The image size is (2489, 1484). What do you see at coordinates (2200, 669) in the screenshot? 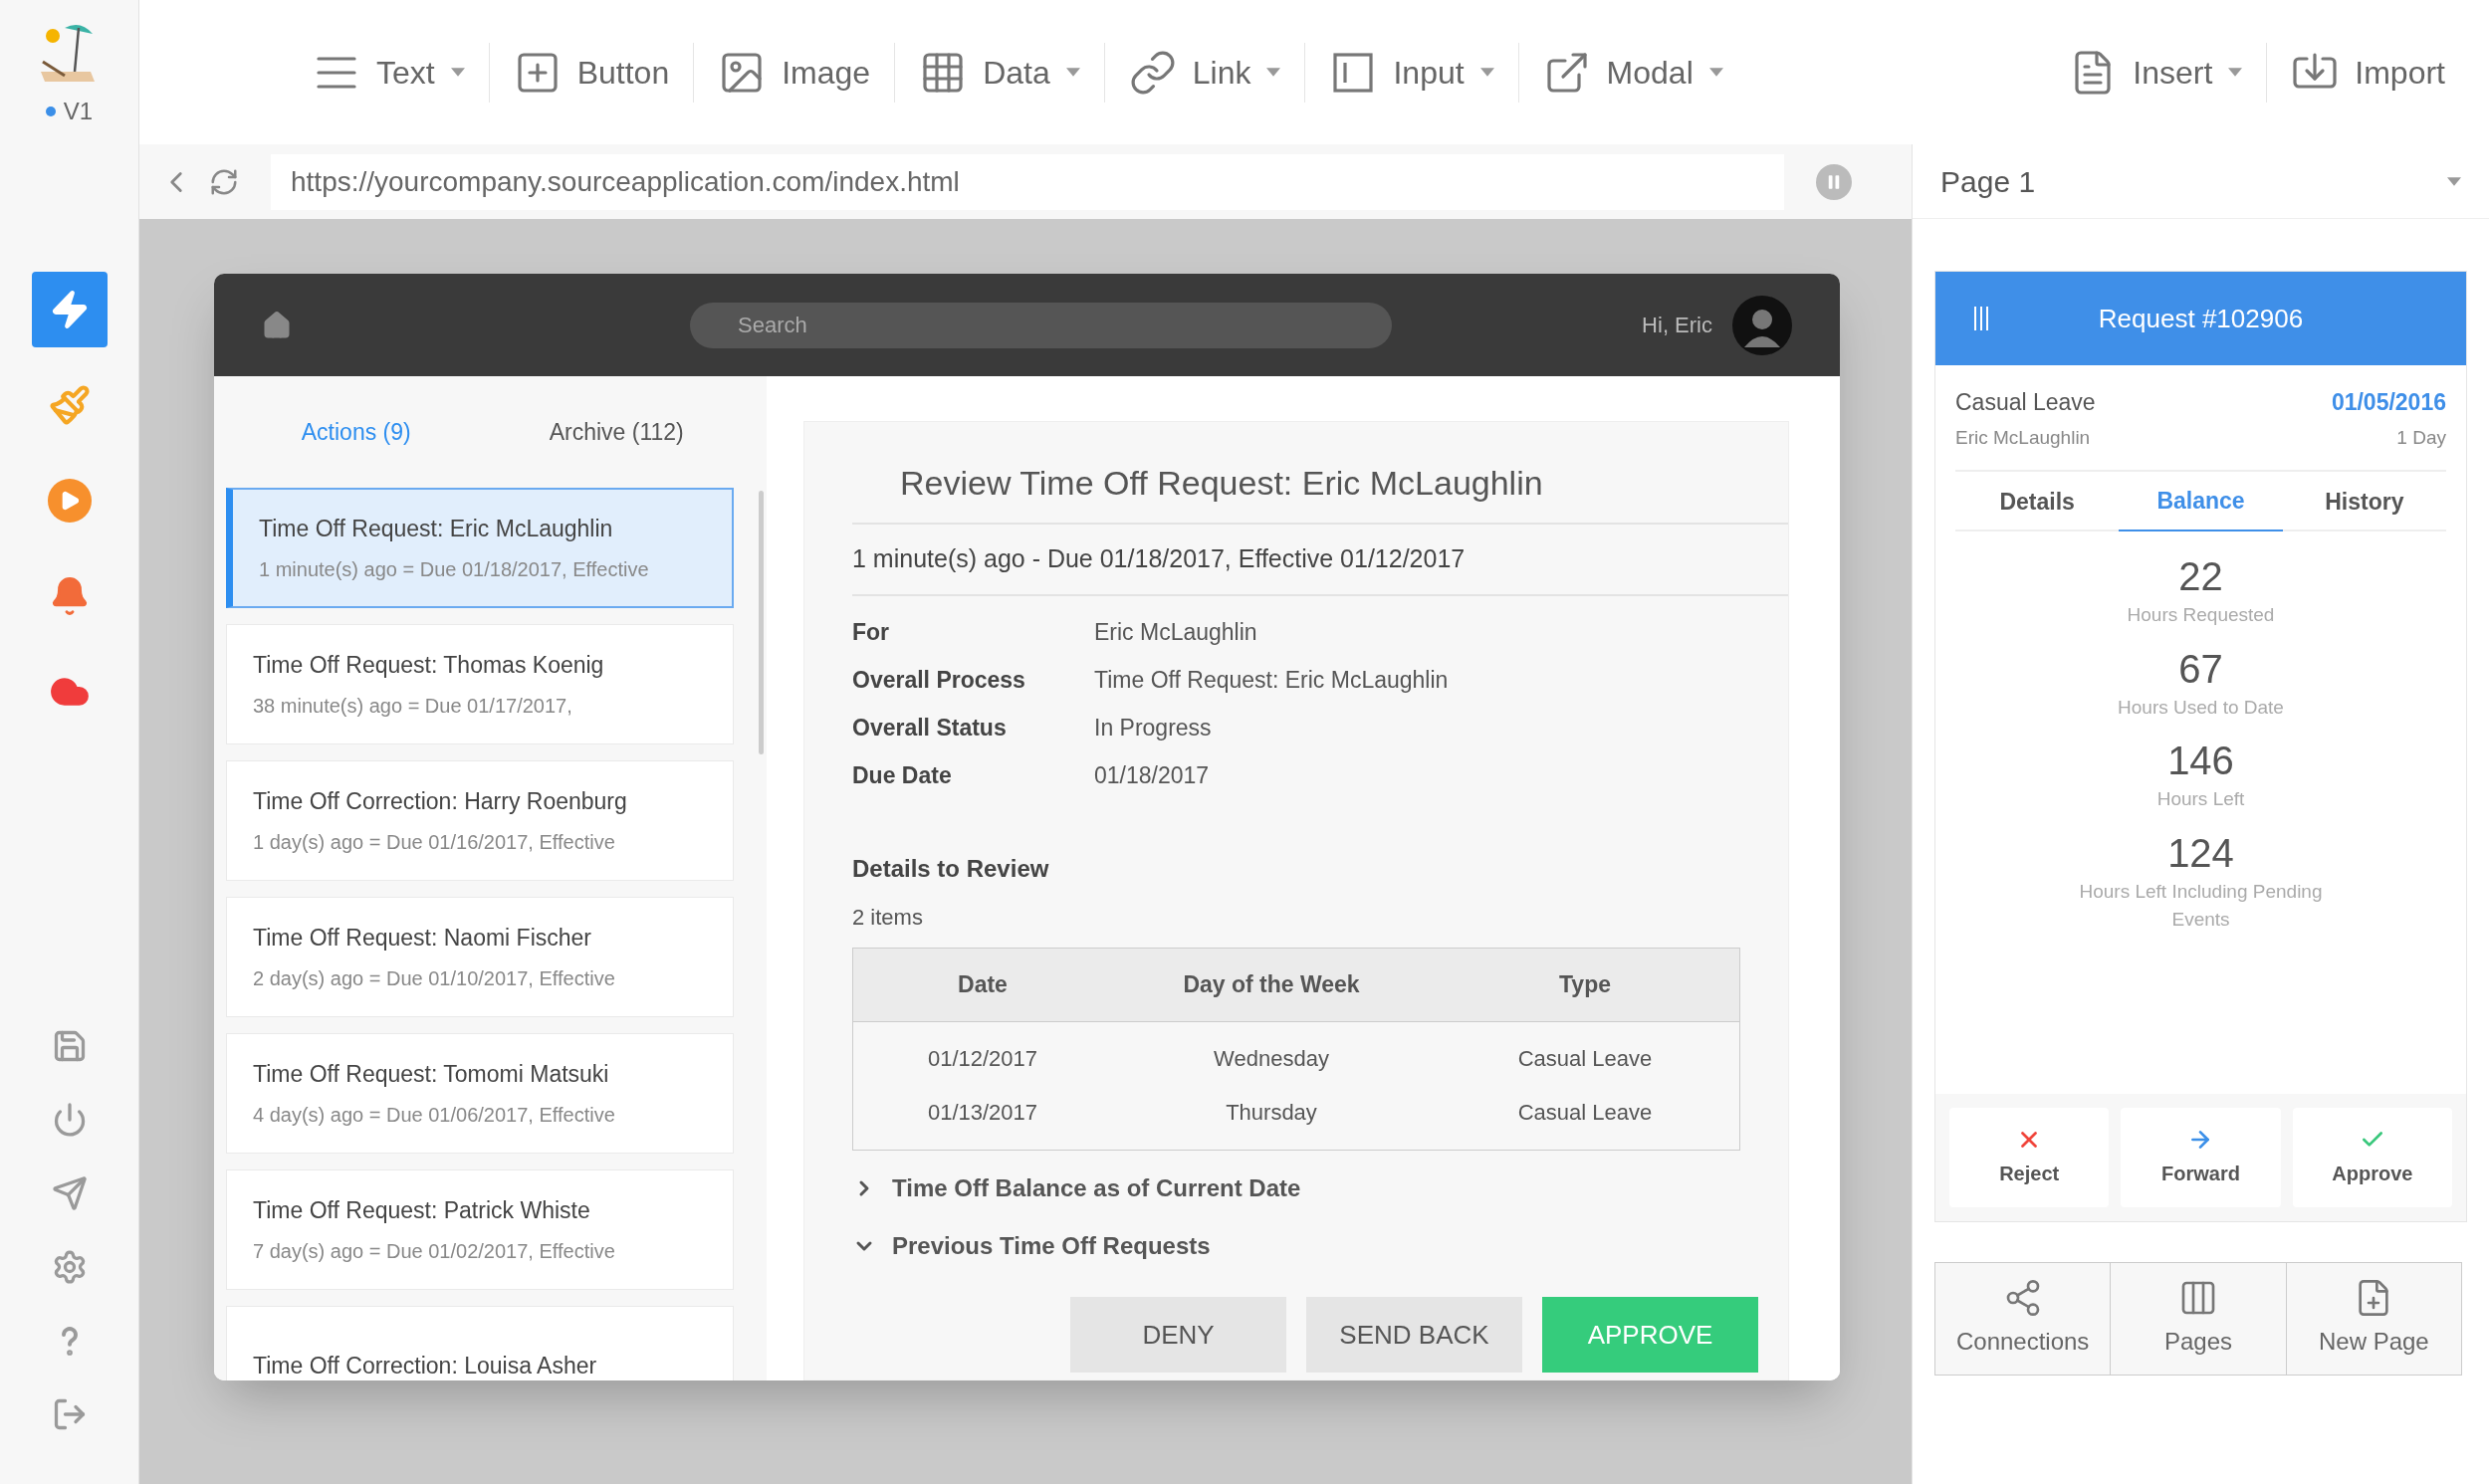
I see `stat-value: 67` at bounding box center [2200, 669].